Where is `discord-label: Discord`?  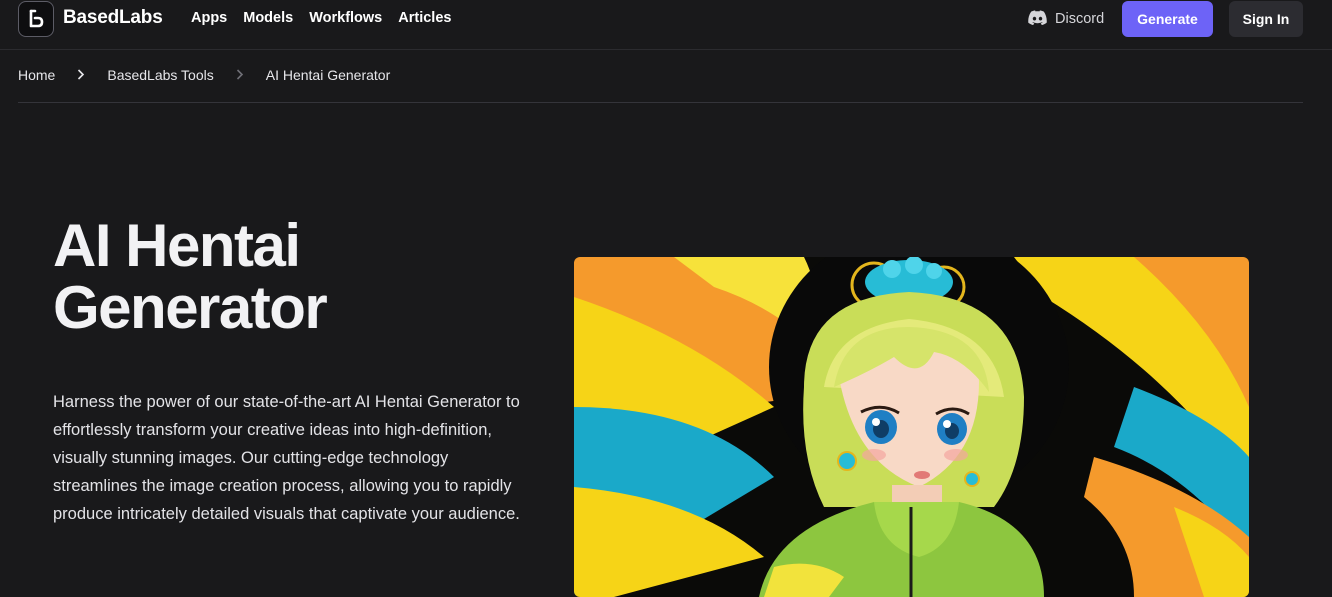
discord-label: Discord is located at coordinates (1080, 19).